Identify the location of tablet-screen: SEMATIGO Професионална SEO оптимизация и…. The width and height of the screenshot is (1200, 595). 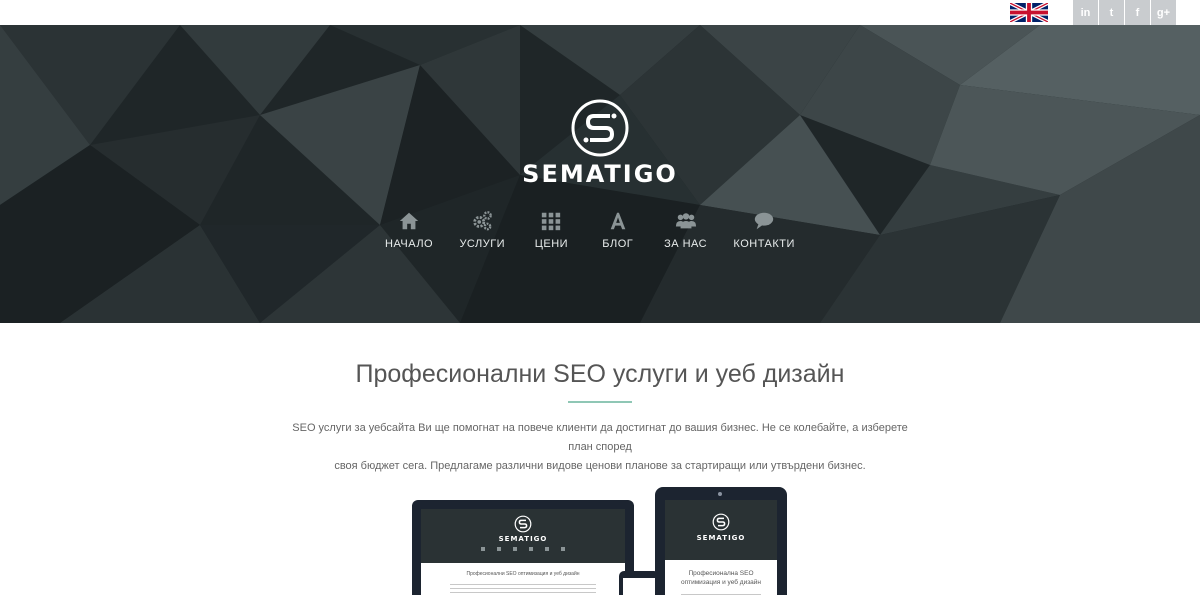
(721, 547).